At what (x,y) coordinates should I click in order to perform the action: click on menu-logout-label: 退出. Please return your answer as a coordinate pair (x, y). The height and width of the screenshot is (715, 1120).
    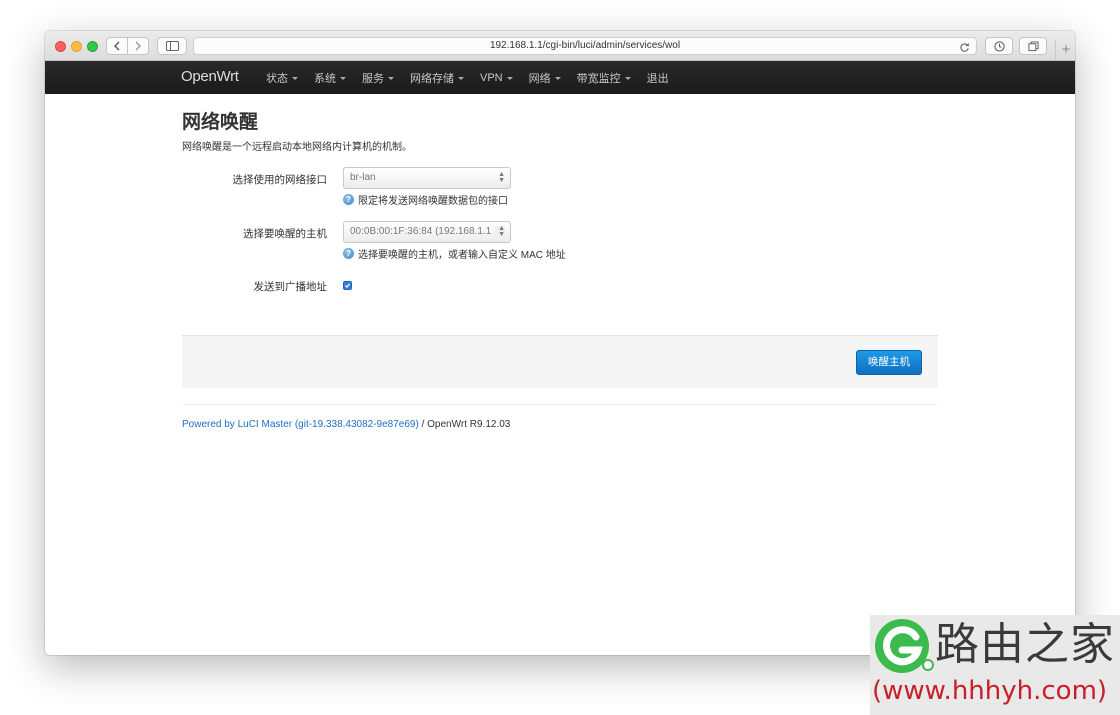
    Looking at the image, I should click on (657, 79).